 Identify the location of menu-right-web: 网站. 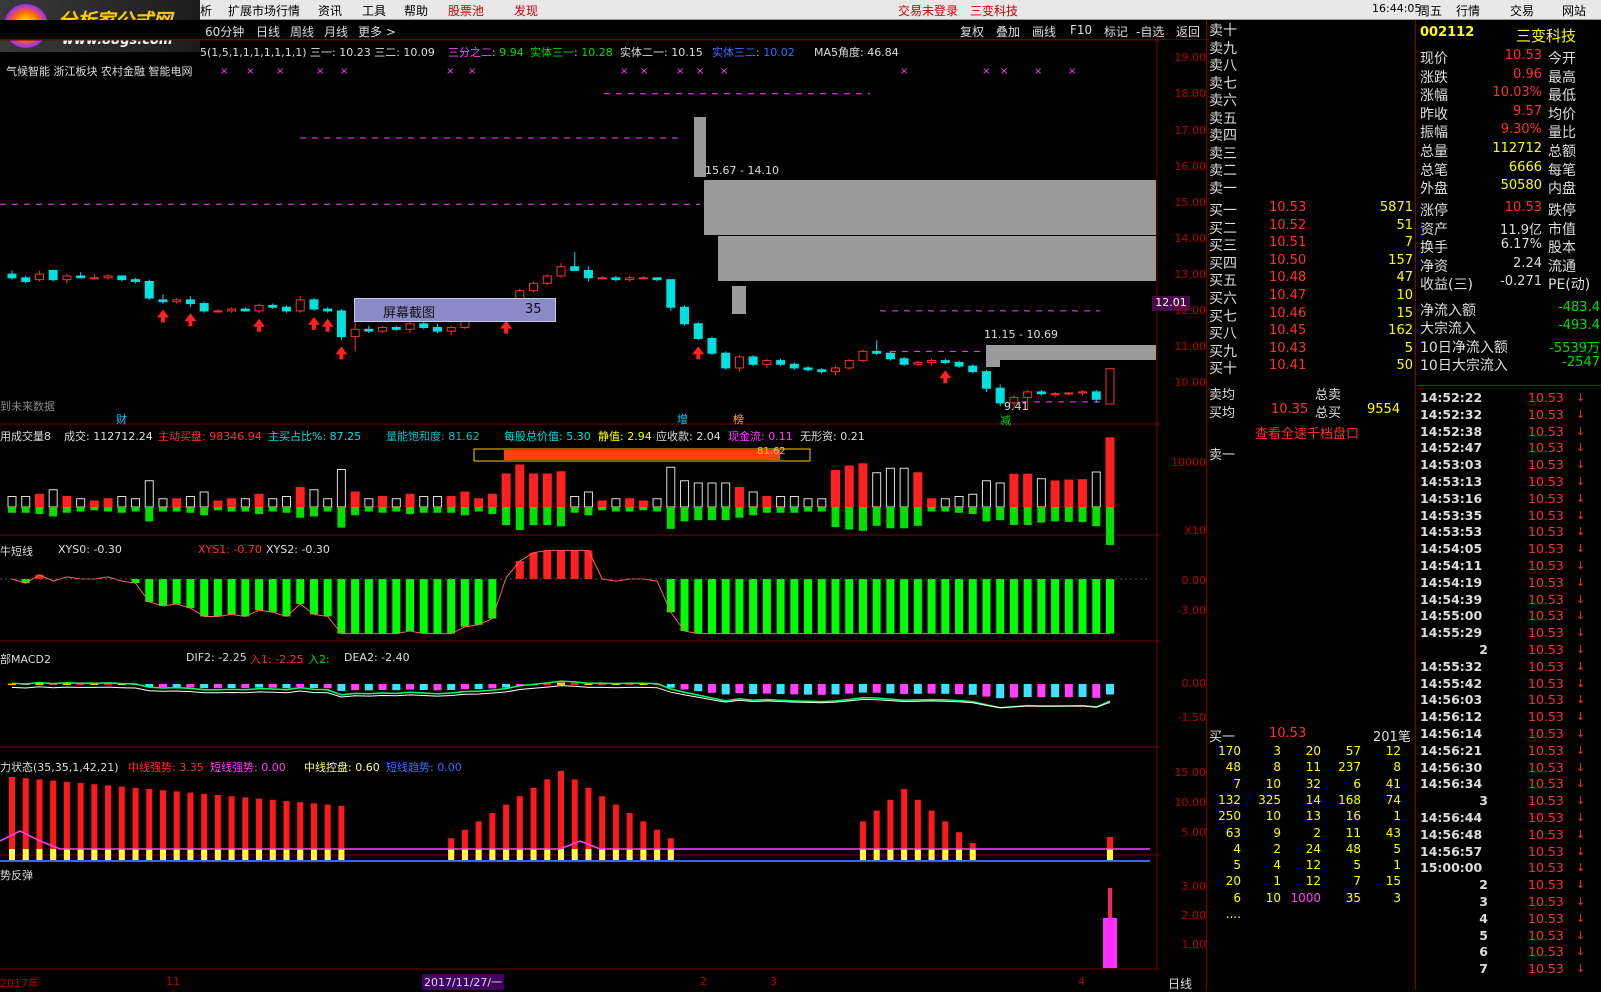
(1574, 10).